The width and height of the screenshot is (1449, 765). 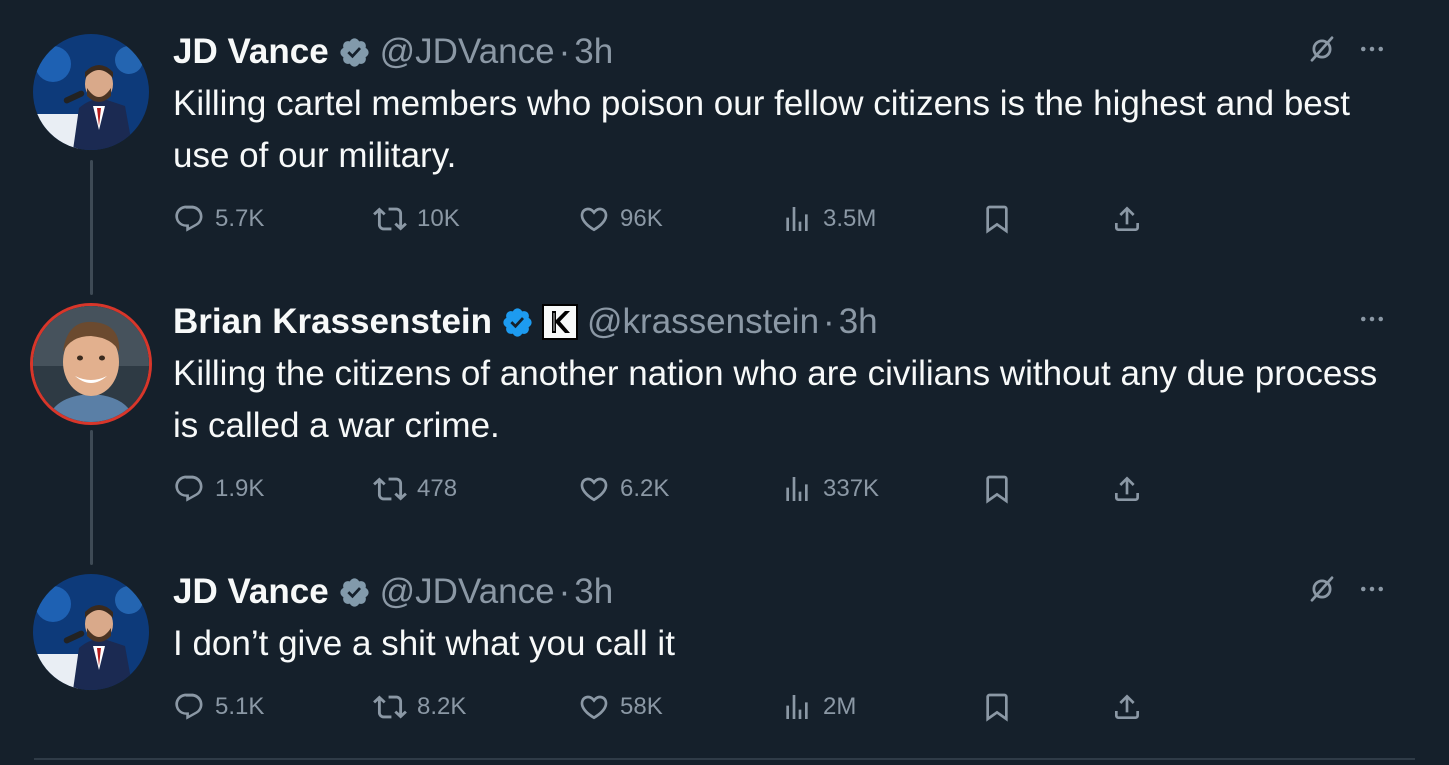 I want to click on reply-count: 5.7K, so click(x=240, y=218).